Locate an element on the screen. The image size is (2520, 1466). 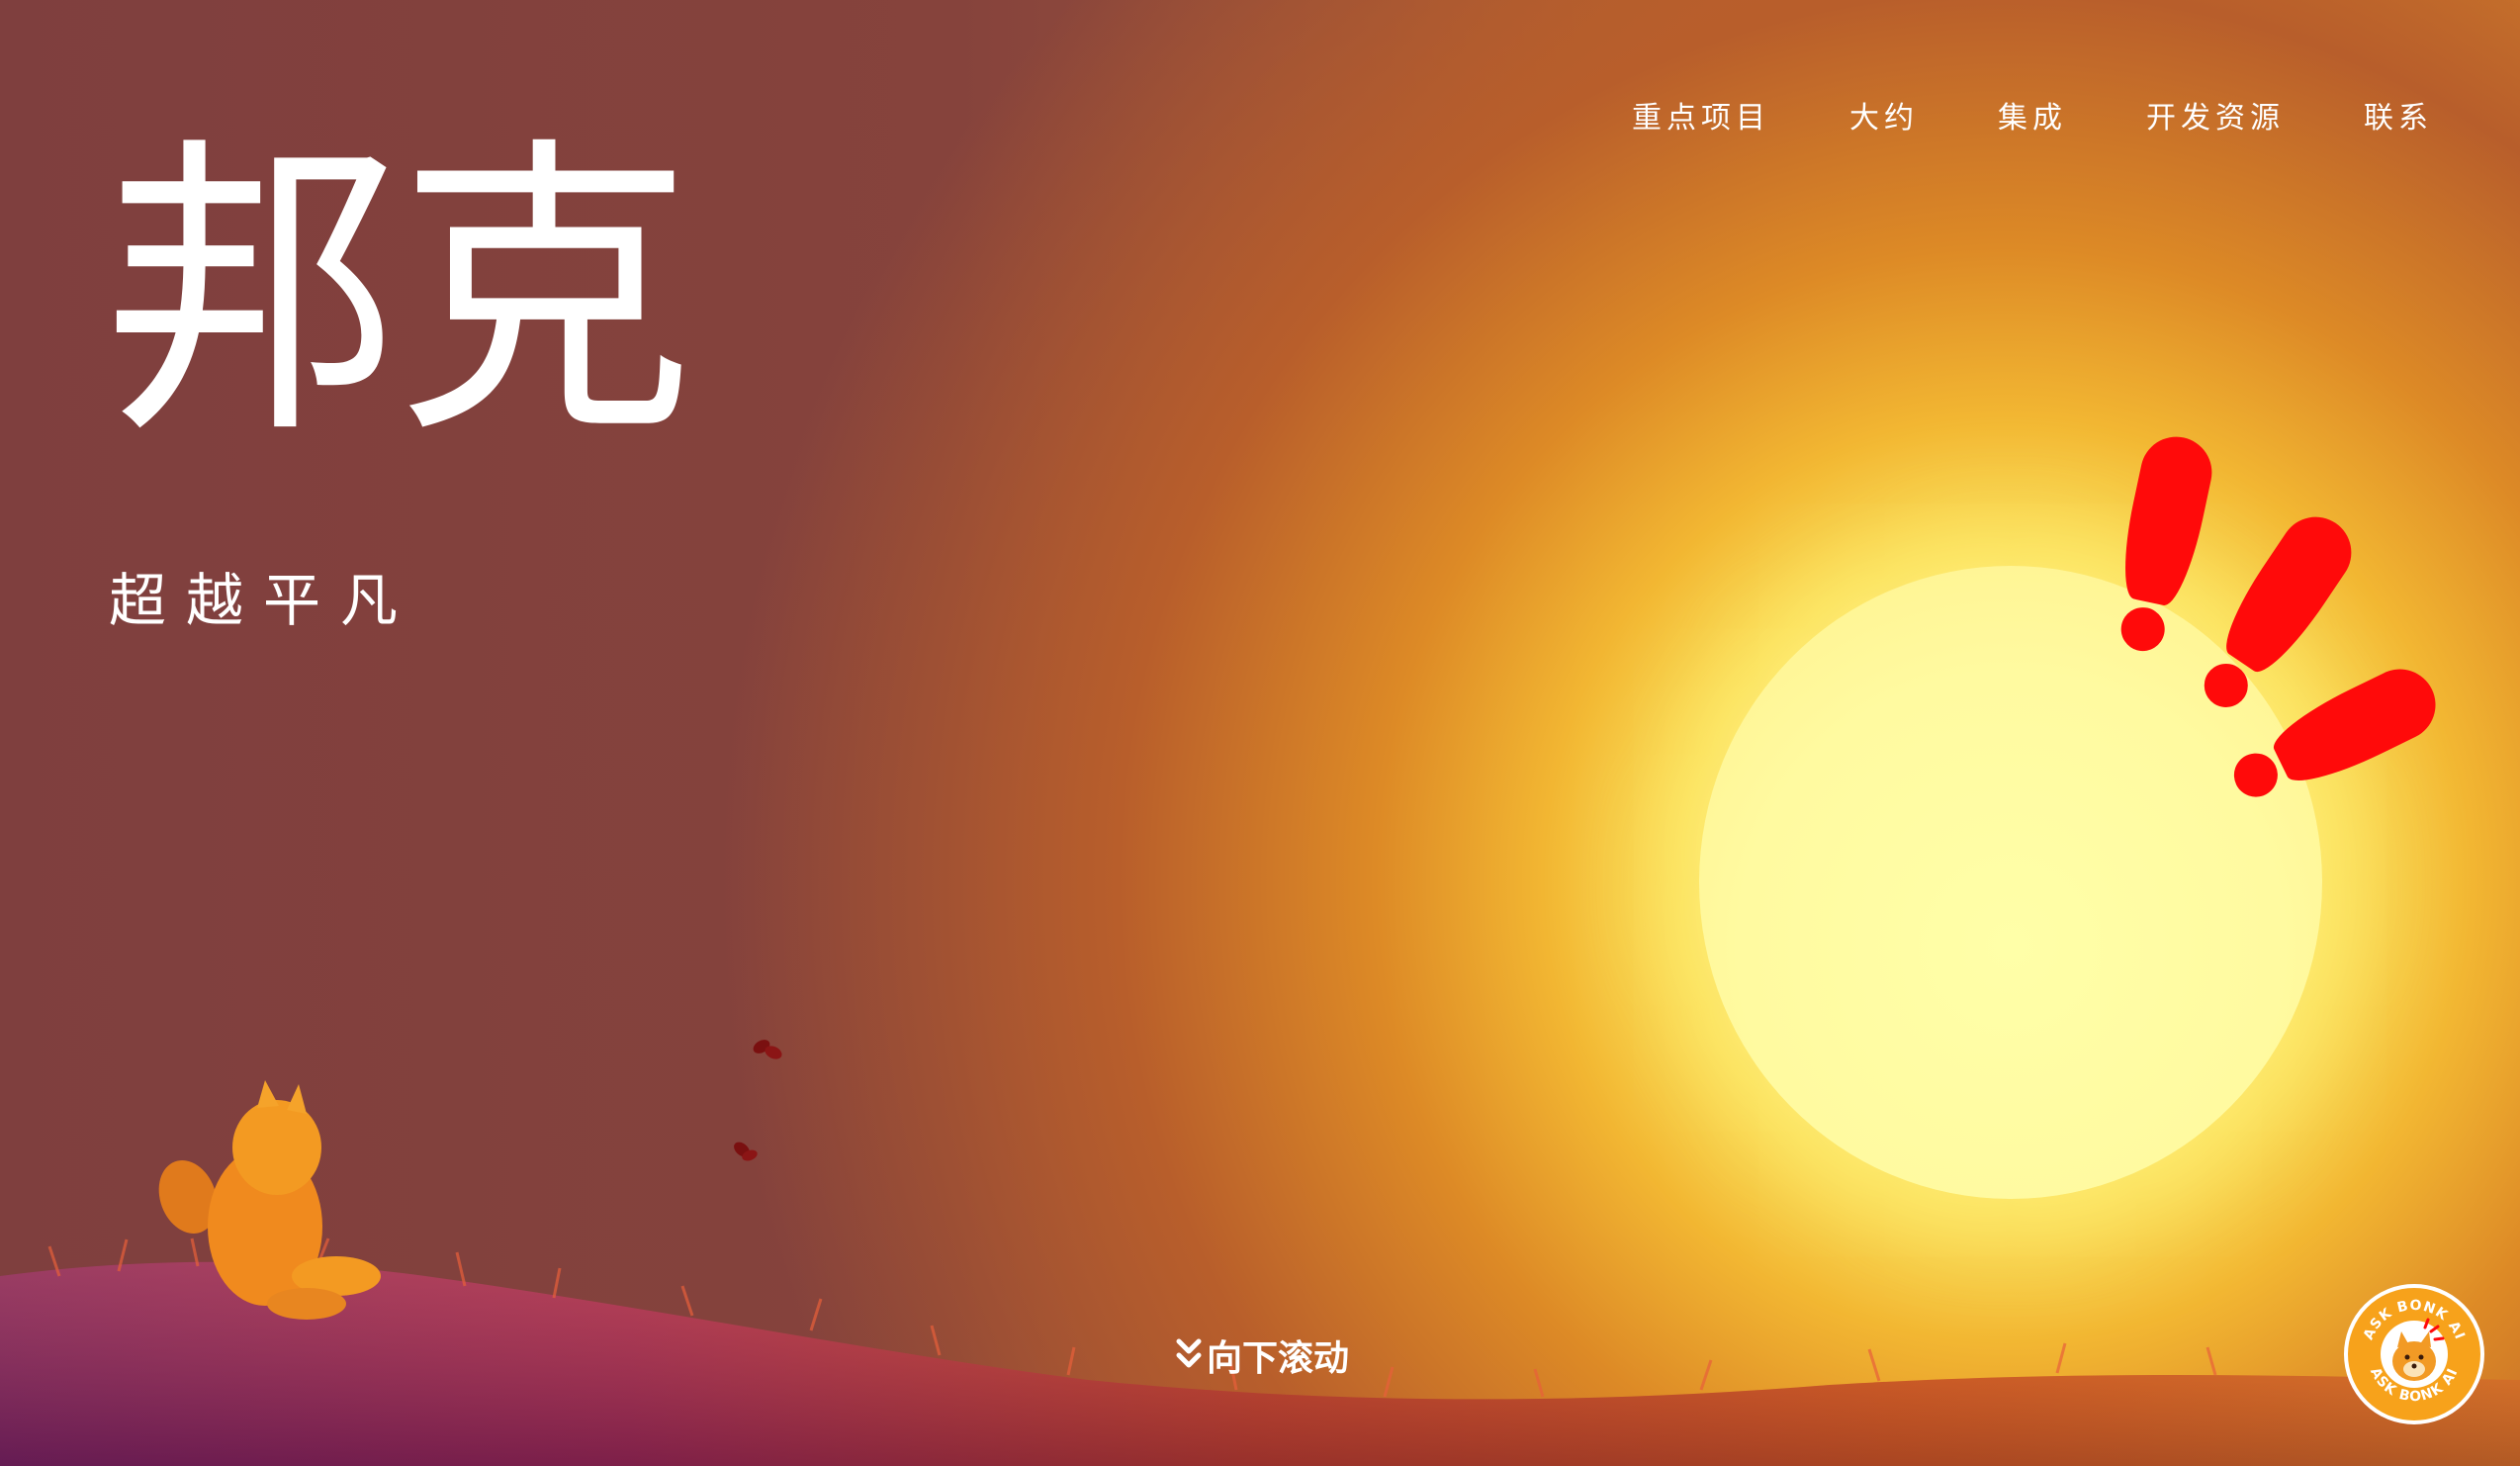
nav-item-dev-resources: 开发资源 is located at coordinates (2215, 115).